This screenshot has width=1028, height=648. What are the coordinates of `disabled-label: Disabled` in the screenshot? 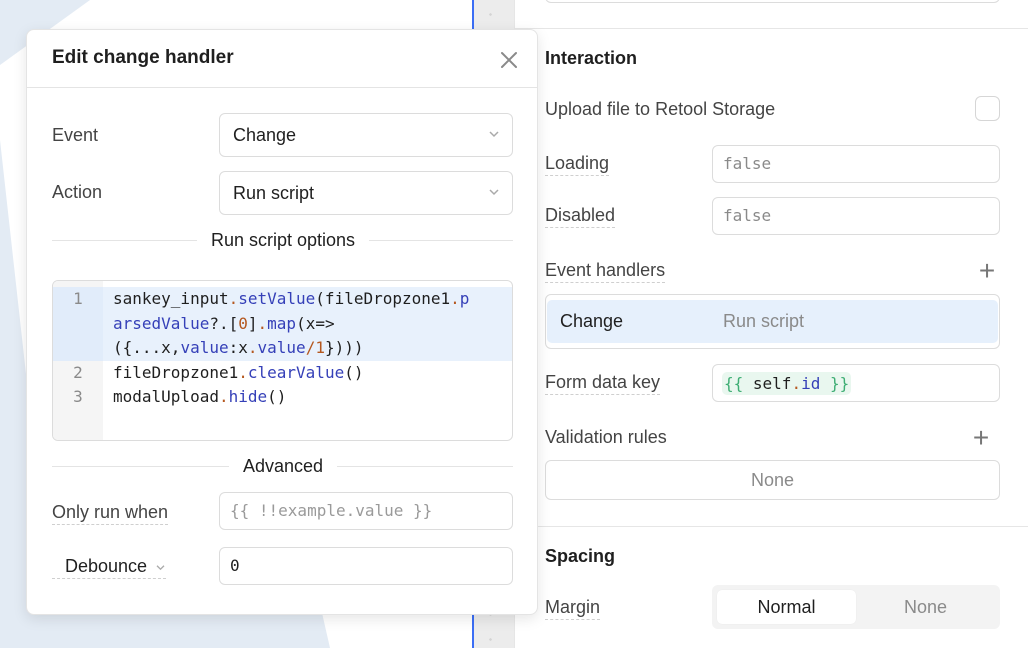 It's located at (580, 216).